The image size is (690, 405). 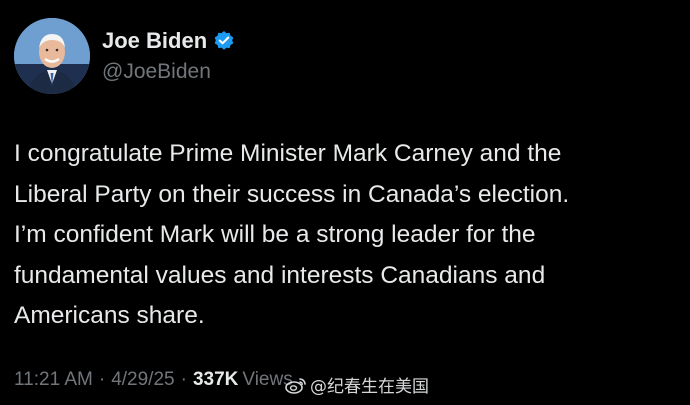 I want to click on tweet-meta: 11:21 AM · 4/29/25 · 337K Views, so click(x=153, y=380).